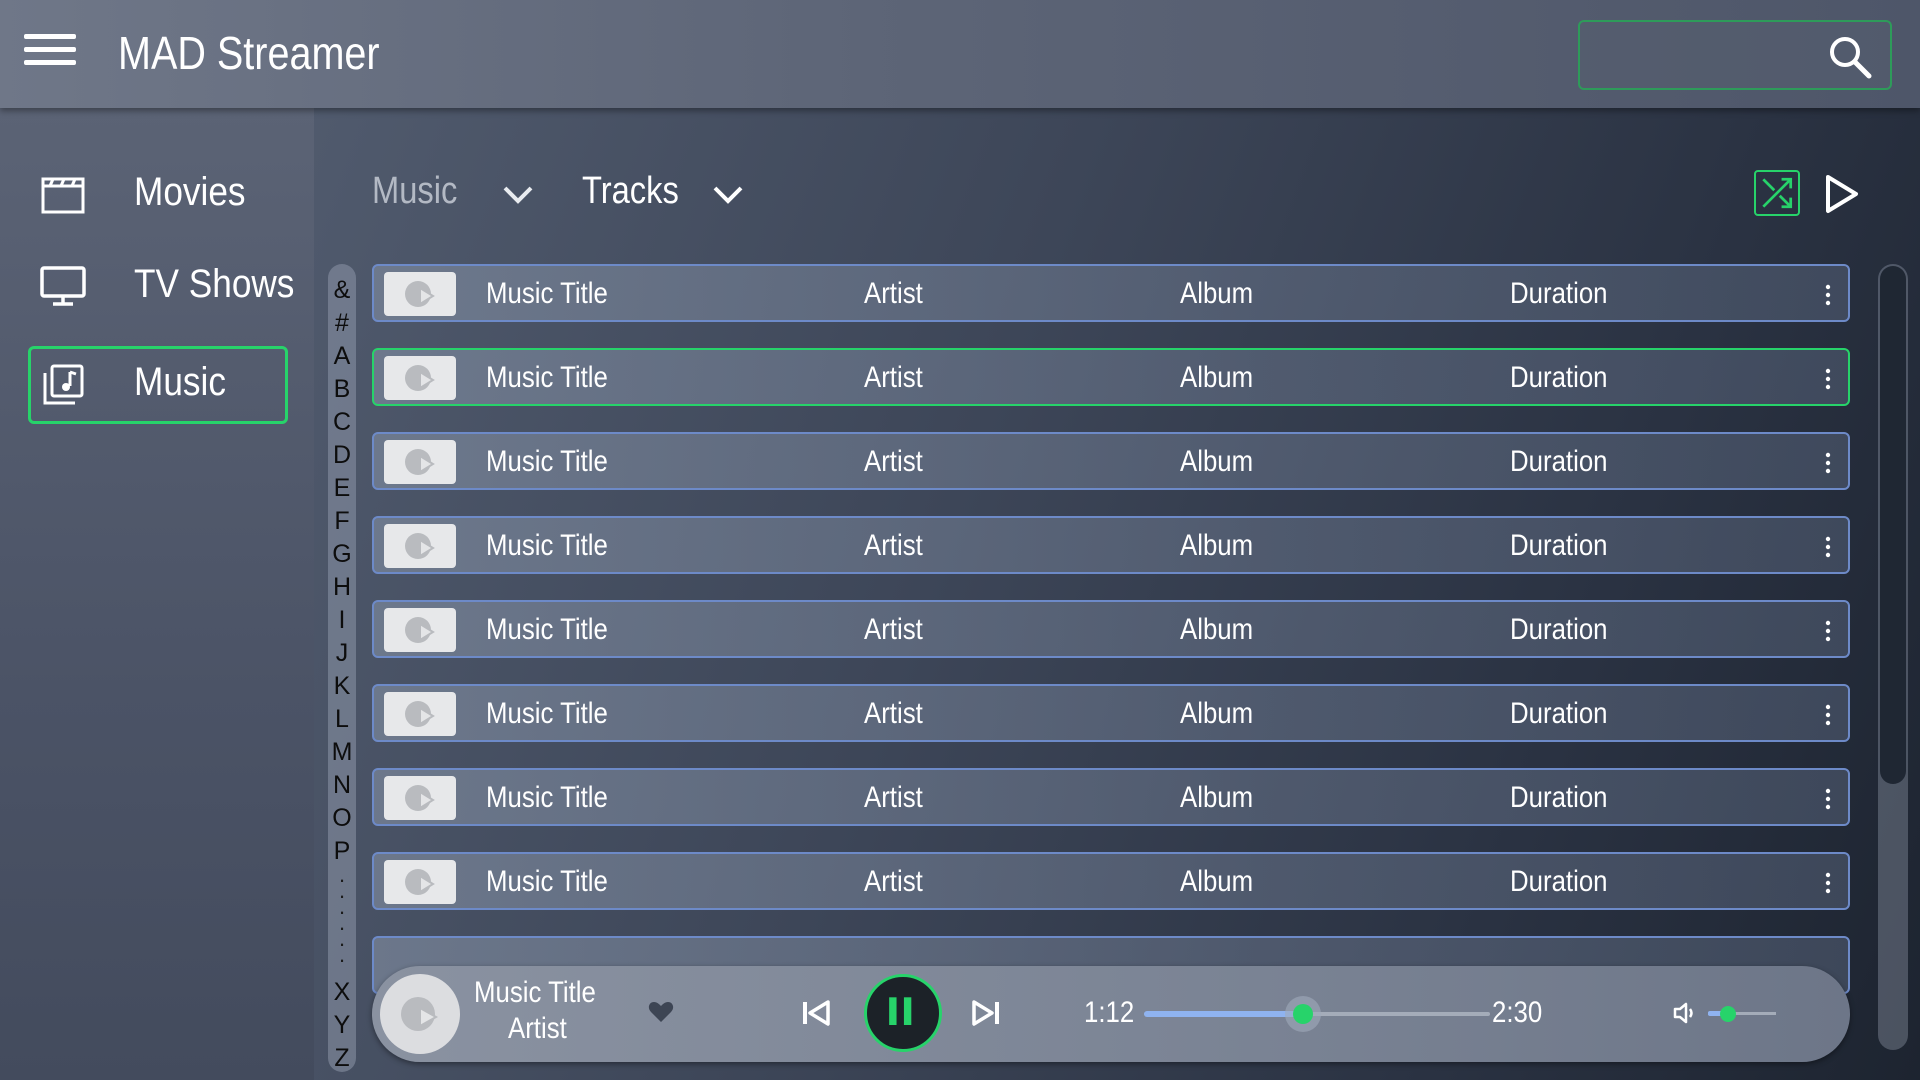 This screenshot has width=1920, height=1080. What do you see at coordinates (518, 195) in the screenshot?
I see `chevron-down-icon` at bounding box center [518, 195].